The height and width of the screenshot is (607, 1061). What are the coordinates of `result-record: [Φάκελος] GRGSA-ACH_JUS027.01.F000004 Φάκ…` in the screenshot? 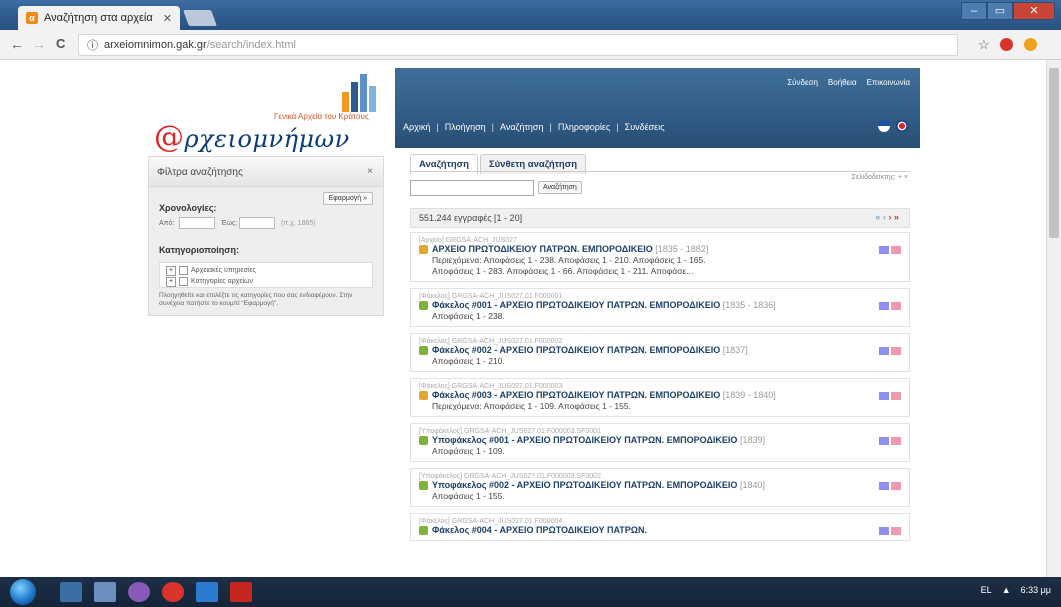 It's located at (660, 527).